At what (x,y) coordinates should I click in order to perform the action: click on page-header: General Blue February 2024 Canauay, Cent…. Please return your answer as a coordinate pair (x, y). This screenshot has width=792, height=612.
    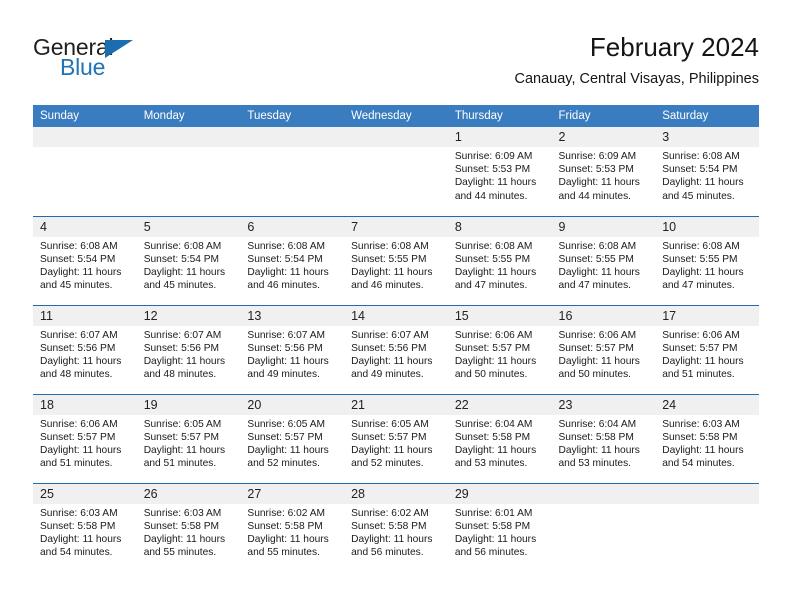
    Looking at the image, I should click on (396, 65).